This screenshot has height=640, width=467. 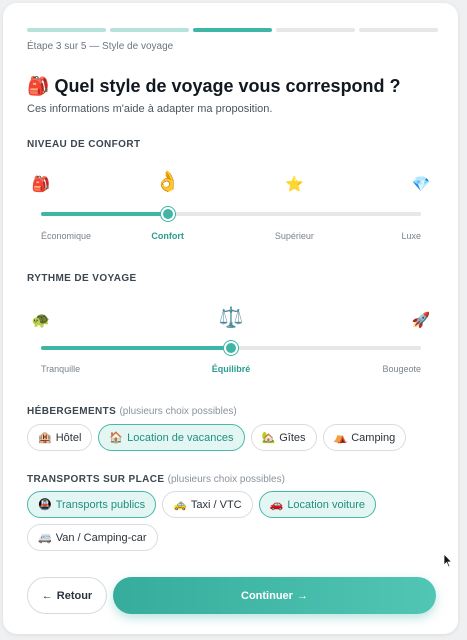 What do you see at coordinates (104, 214) in the screenshot?
I see `comfort-slider-fill` at bounding box center [104, 214].